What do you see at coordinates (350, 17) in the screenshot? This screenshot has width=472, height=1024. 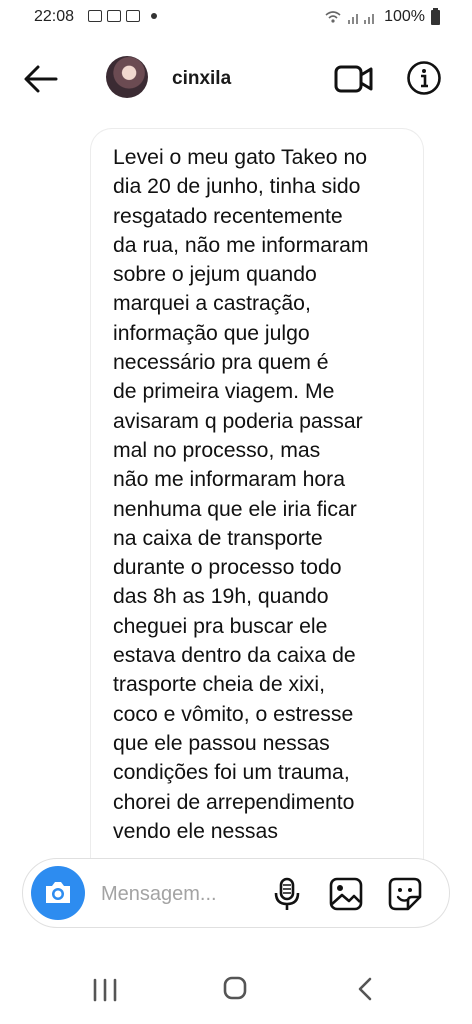 I see `signal-icon` at bounding box center [350, 17].